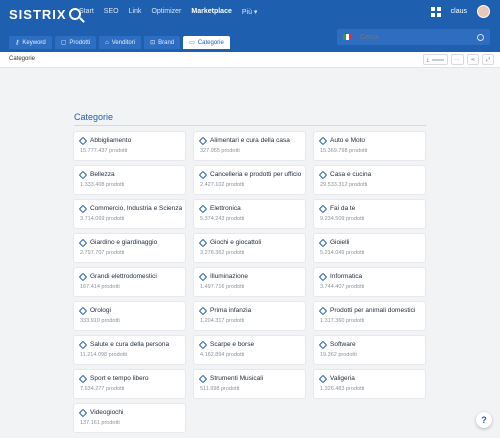 The width and height of the screenshot is (500, 438). What do you see at coordinates (120, 42) in the screenshot?
I see `tab-venditori: ⌂ Venditori` at bounding box center [120, 42].